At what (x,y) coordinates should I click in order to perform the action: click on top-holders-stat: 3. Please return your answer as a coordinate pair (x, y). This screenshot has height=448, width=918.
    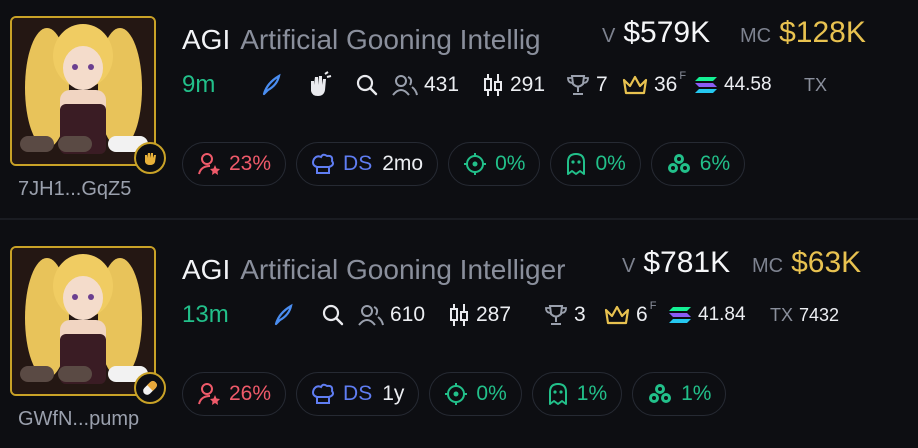
    Looking at the image, I should click on (574, 315).